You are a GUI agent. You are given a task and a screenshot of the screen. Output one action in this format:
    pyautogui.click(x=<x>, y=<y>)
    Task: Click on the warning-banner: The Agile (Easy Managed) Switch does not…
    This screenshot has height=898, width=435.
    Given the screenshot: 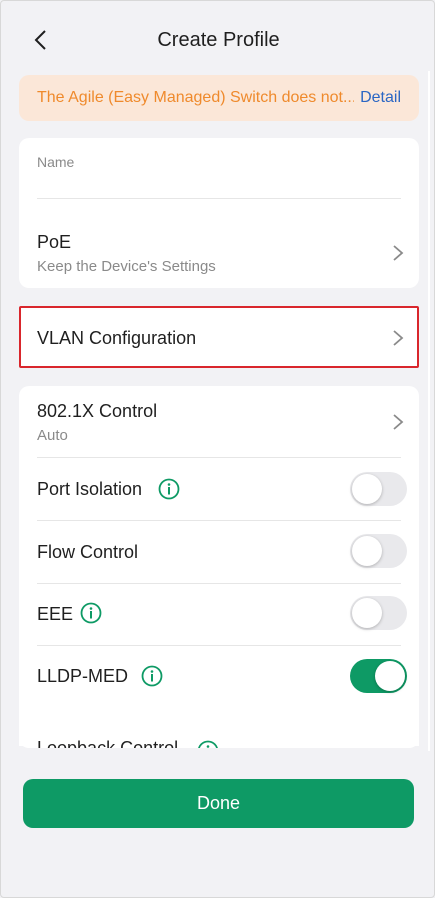 What is the action you would take?
    pyautogui.click(x=219, y=98)
    